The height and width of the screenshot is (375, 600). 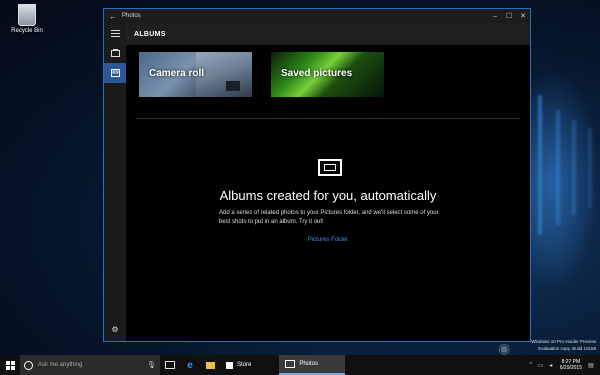 I want to click on clock-date: 6/29/2015, so click(x=570, y=368).